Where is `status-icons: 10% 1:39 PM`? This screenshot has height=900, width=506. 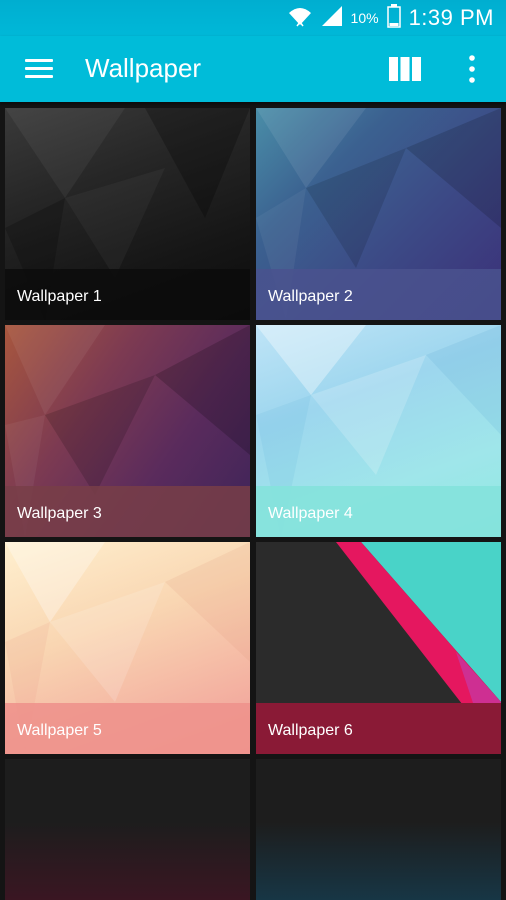 status-icons: 10% 1:39 PM is located at coordinates (390, 18).